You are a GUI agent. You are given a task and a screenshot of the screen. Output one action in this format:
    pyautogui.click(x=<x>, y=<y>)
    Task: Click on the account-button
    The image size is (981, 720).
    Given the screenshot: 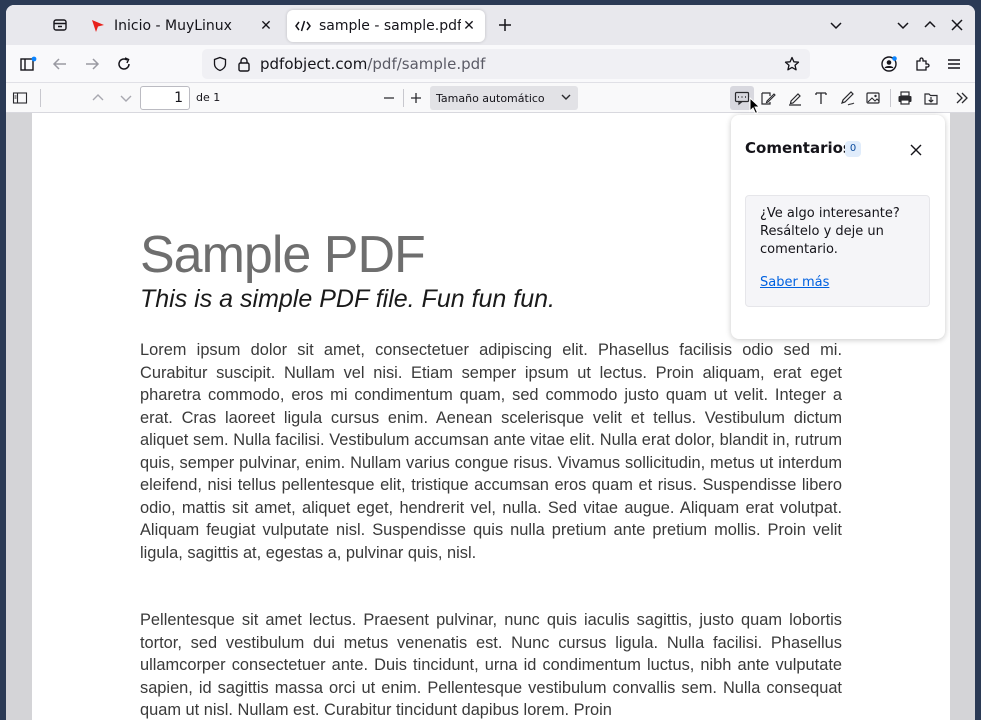 What is the action you would take?
    pyautogui.click(x=889, y=64)
    